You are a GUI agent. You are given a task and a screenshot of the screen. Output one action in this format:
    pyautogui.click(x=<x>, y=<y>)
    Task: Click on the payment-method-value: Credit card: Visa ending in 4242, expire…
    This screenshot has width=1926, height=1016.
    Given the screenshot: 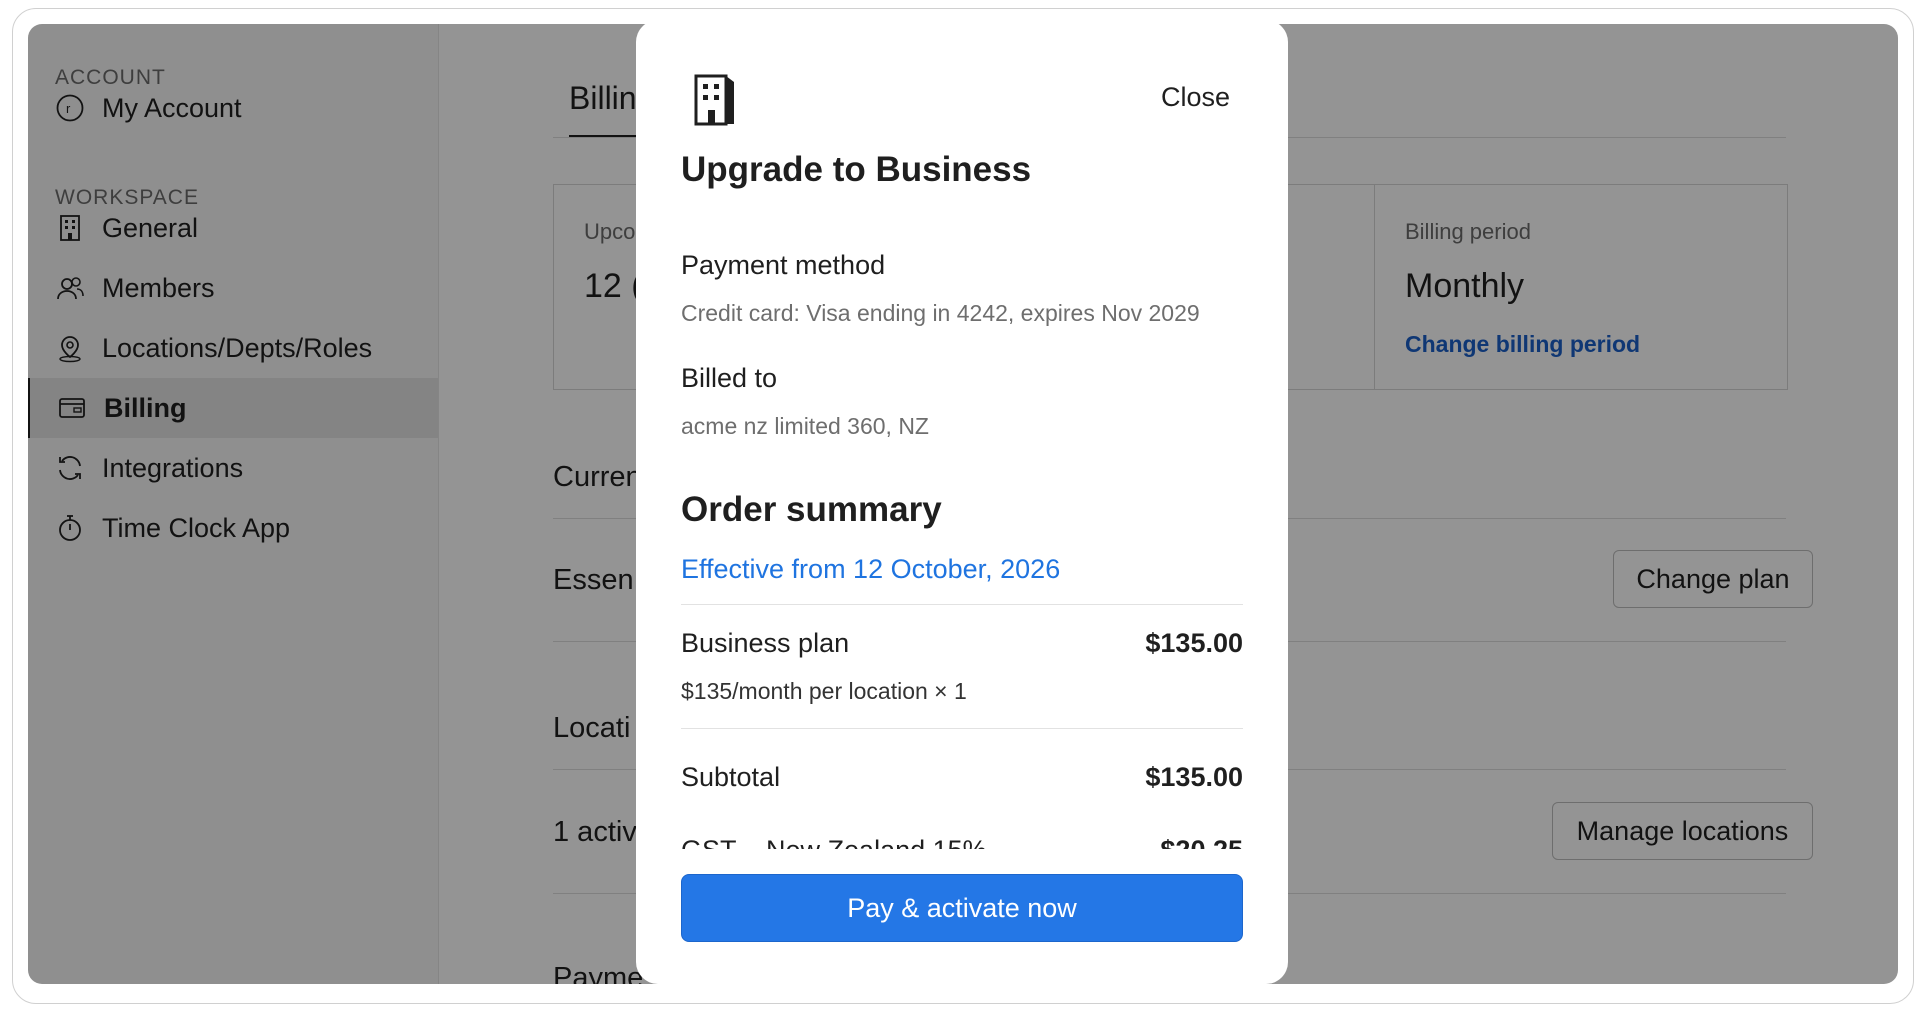 What is the action you would take?
    pyautogui.click(x=940, y=313)
    